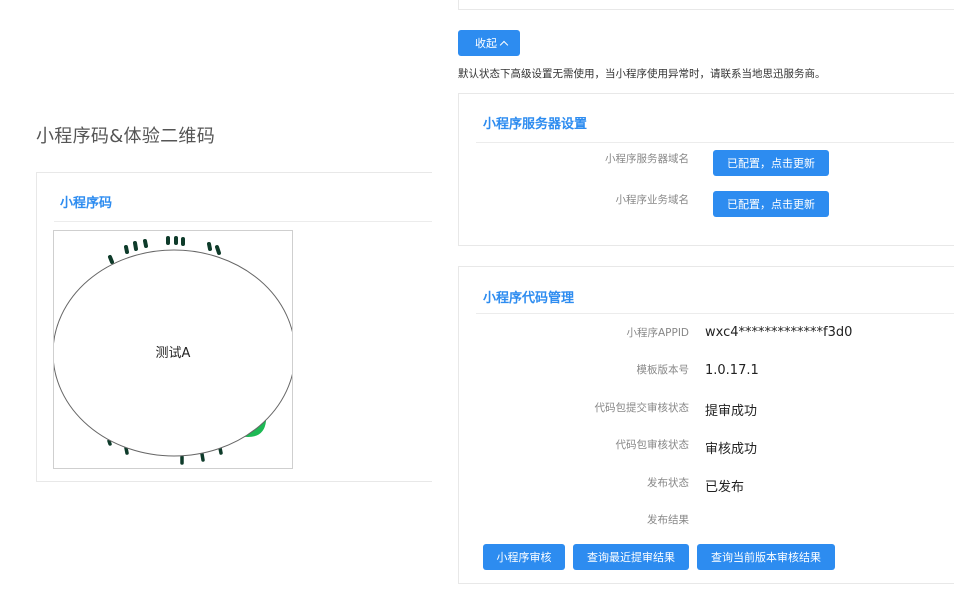 Image resolution: width=954 pixels, height=597 pixels. What do you see at coordinates (706, 5) in the screenshot?
I see `advanced-settings-card-top` at bounding box center [706, 5].